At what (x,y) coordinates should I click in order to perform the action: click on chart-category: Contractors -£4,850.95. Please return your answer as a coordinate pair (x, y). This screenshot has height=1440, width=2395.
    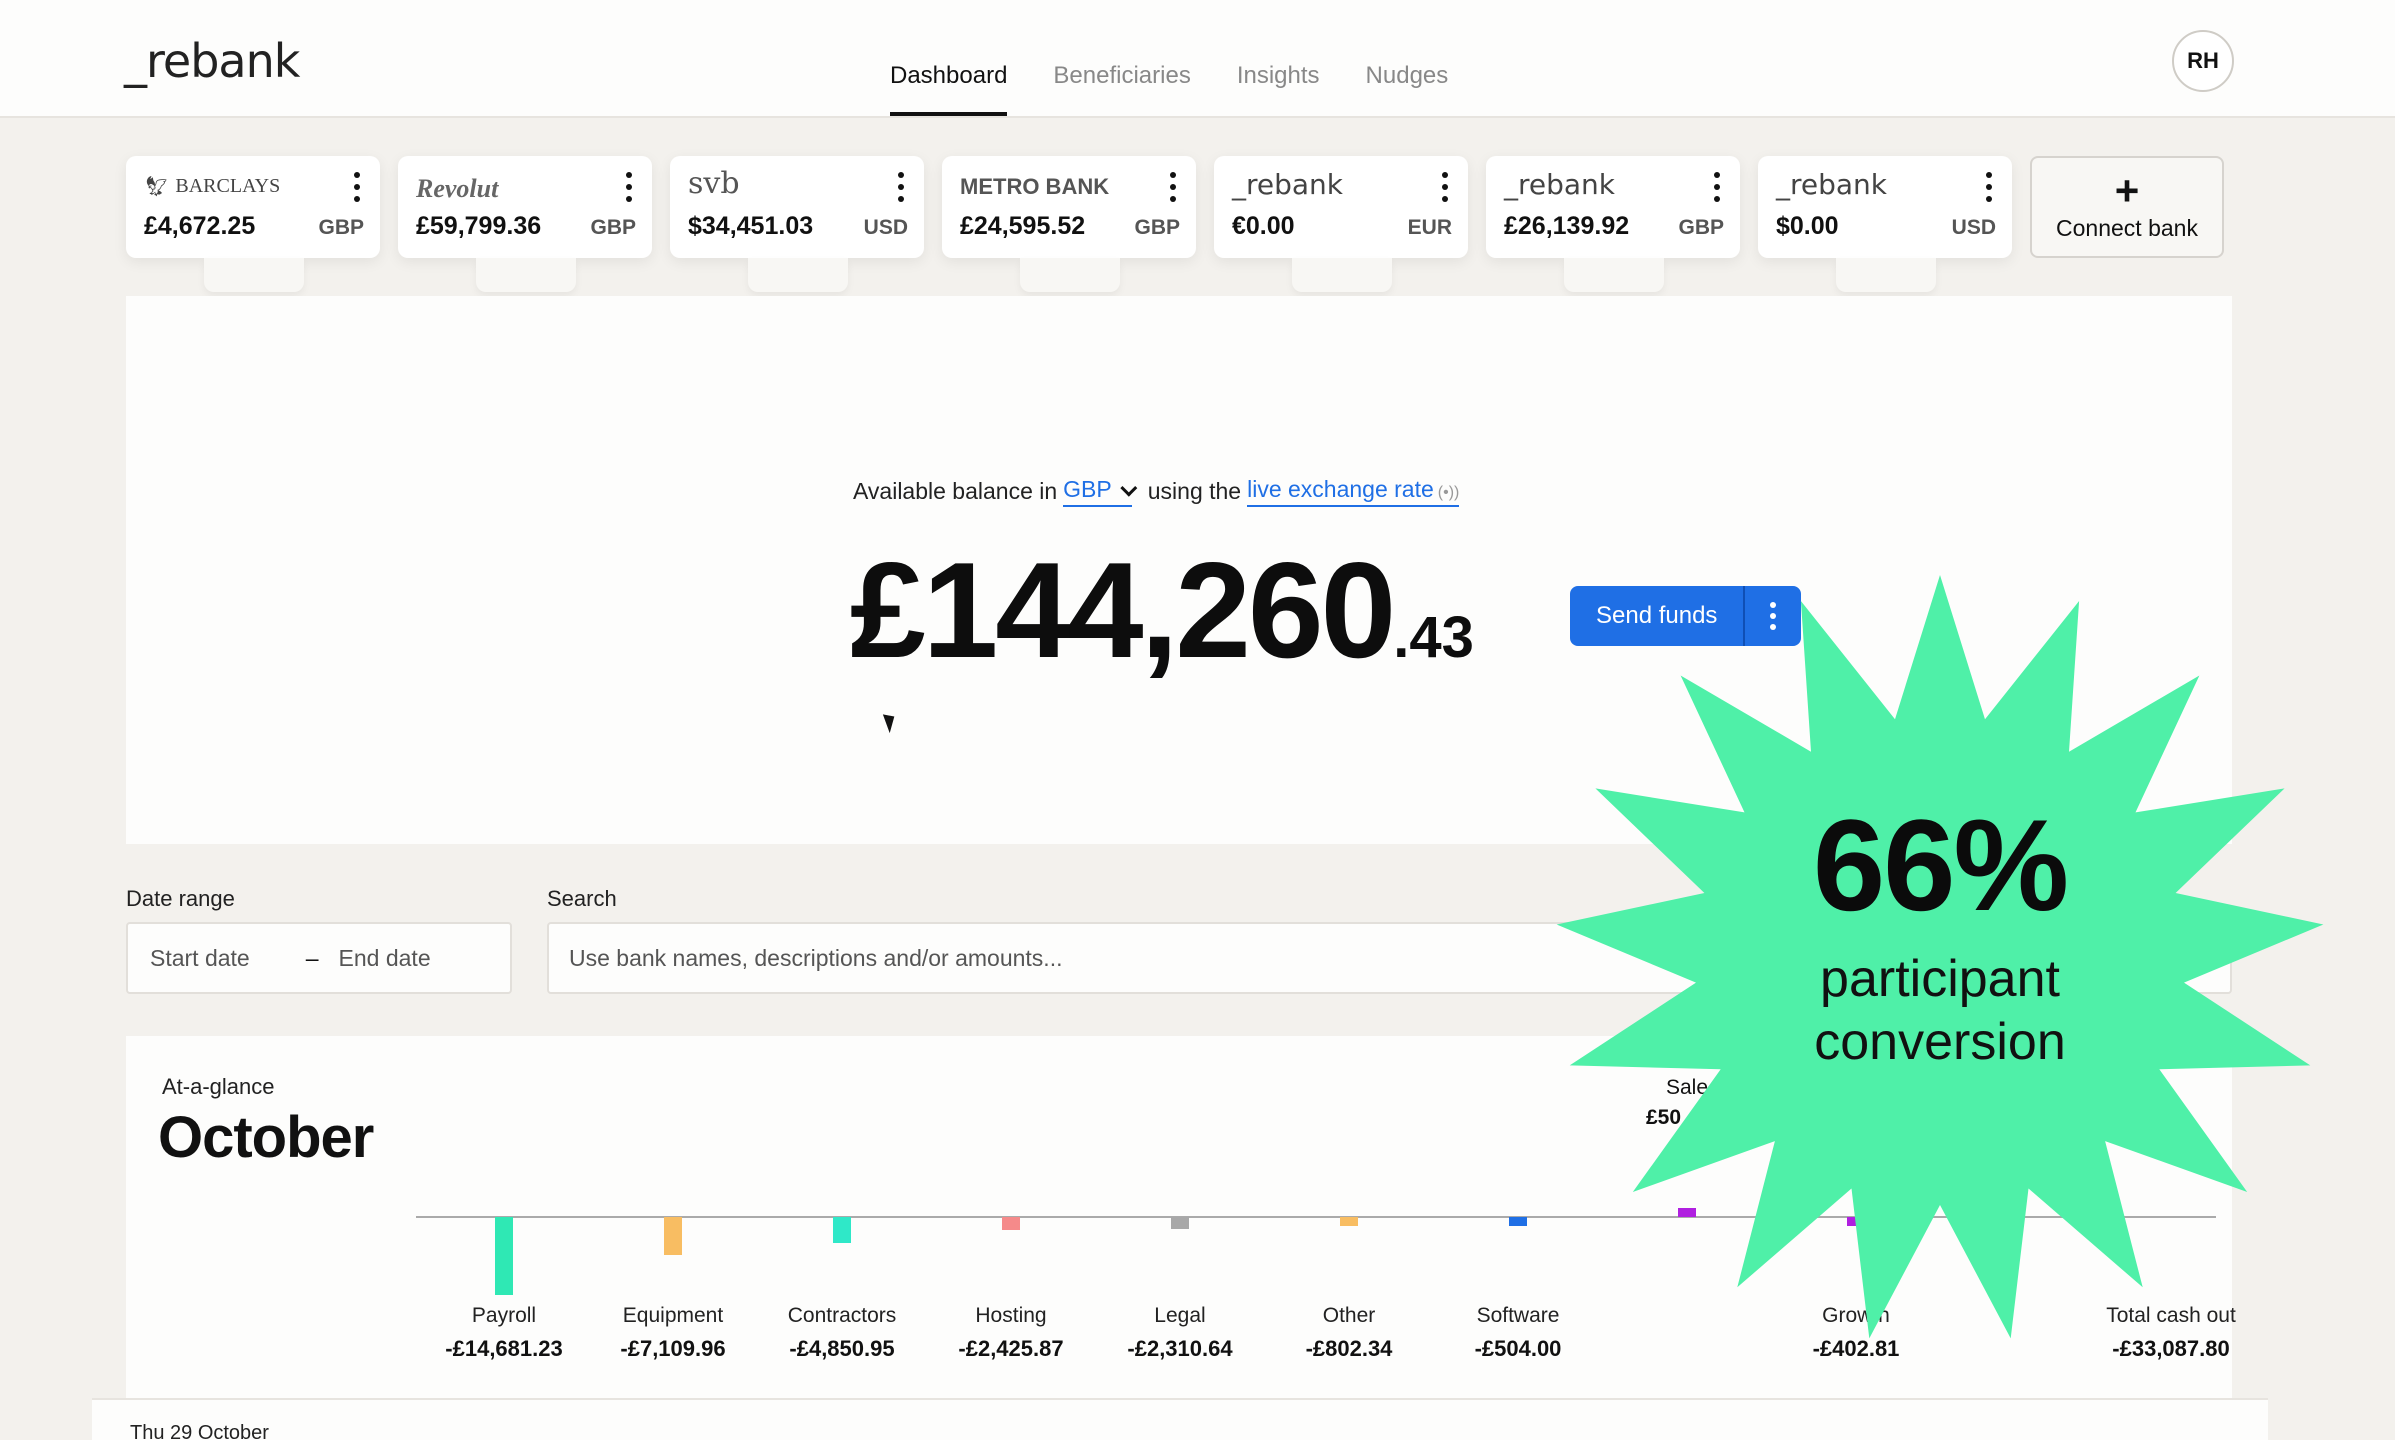
    Looking at the image, I should click on (842, 1333).